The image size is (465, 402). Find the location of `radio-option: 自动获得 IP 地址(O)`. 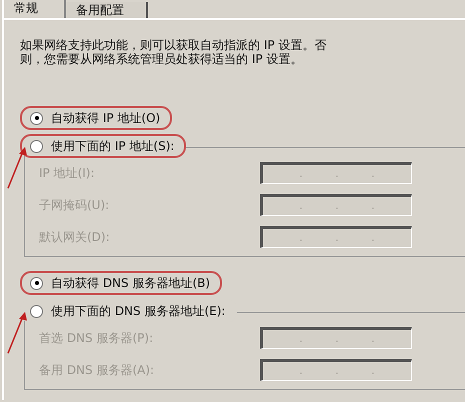

radio-option: 自动获得 IP 地址(O) is located at coordinates (96, 118).